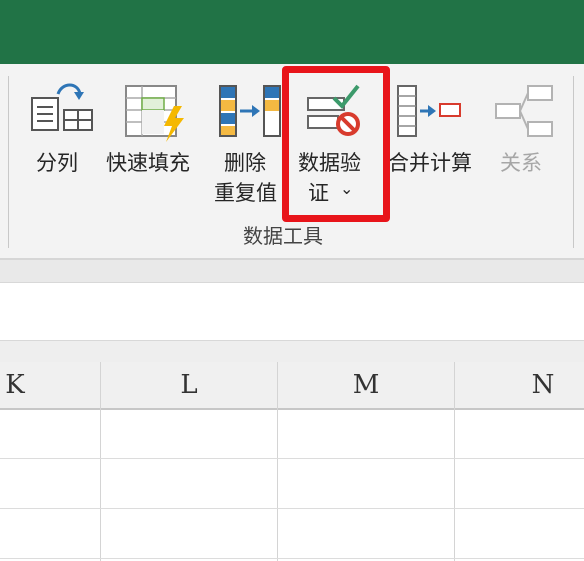 This screenshot has height=561, width=584. I want to click on flash-fill-label: 快速填充, so click(148, 163).